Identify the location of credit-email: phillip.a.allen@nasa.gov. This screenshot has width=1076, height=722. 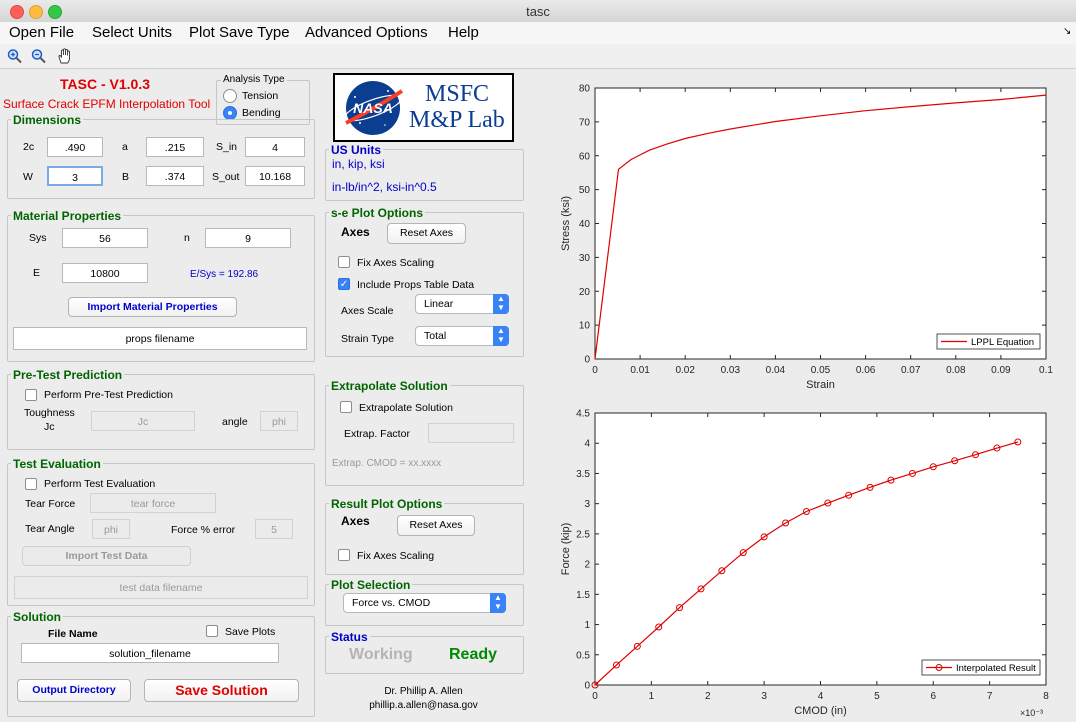
(423, 705).